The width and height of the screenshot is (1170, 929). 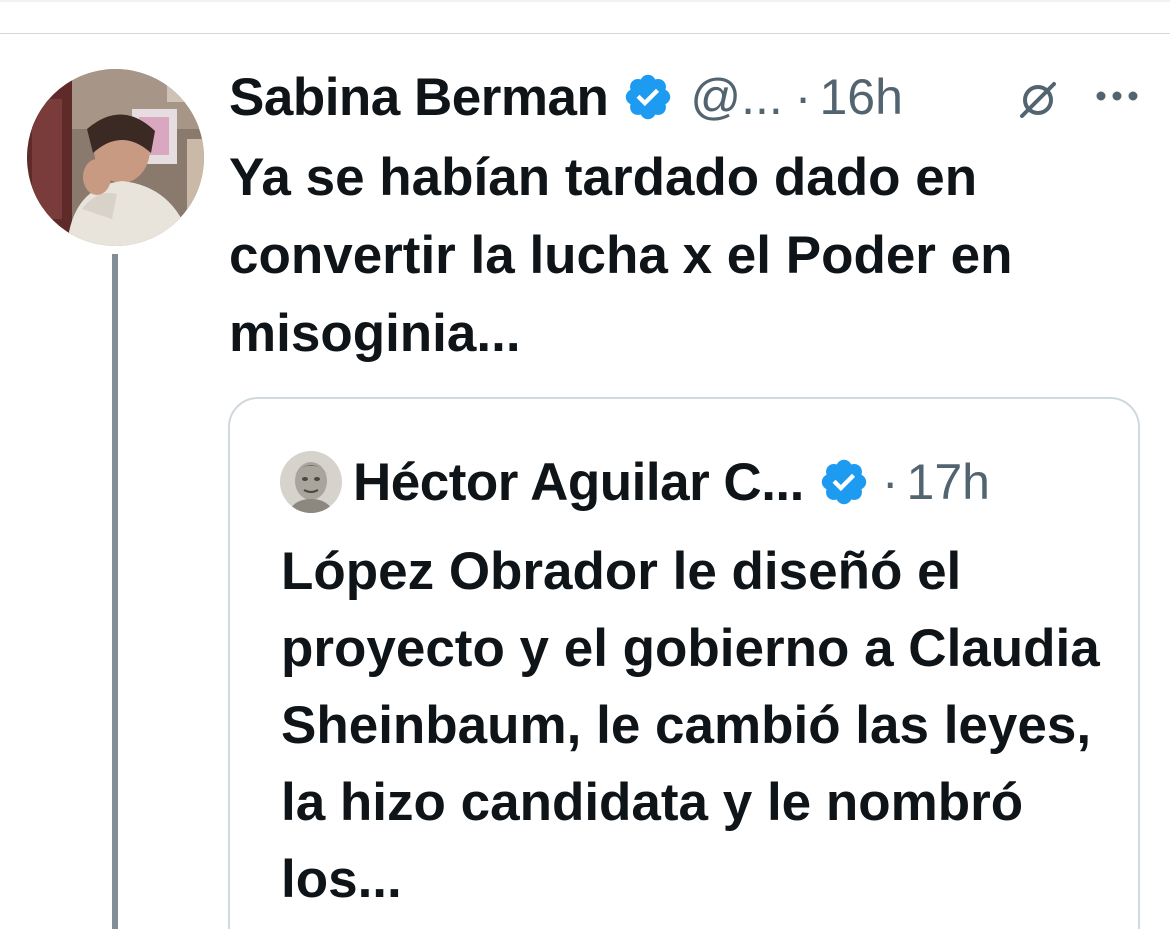 I want to click on top-edge, so click(x=585, y=1).